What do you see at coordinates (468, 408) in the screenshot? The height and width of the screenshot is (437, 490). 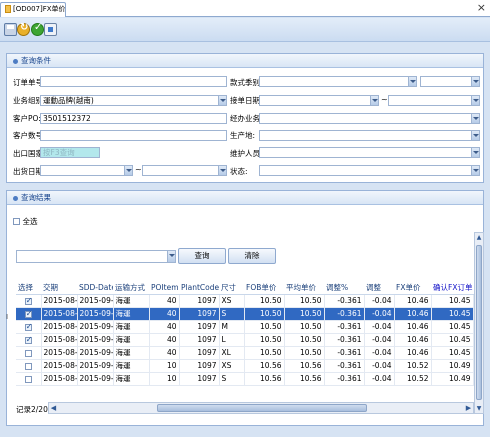 I see `scroll-right-icon: ▶` at bounding box center [468, 408].